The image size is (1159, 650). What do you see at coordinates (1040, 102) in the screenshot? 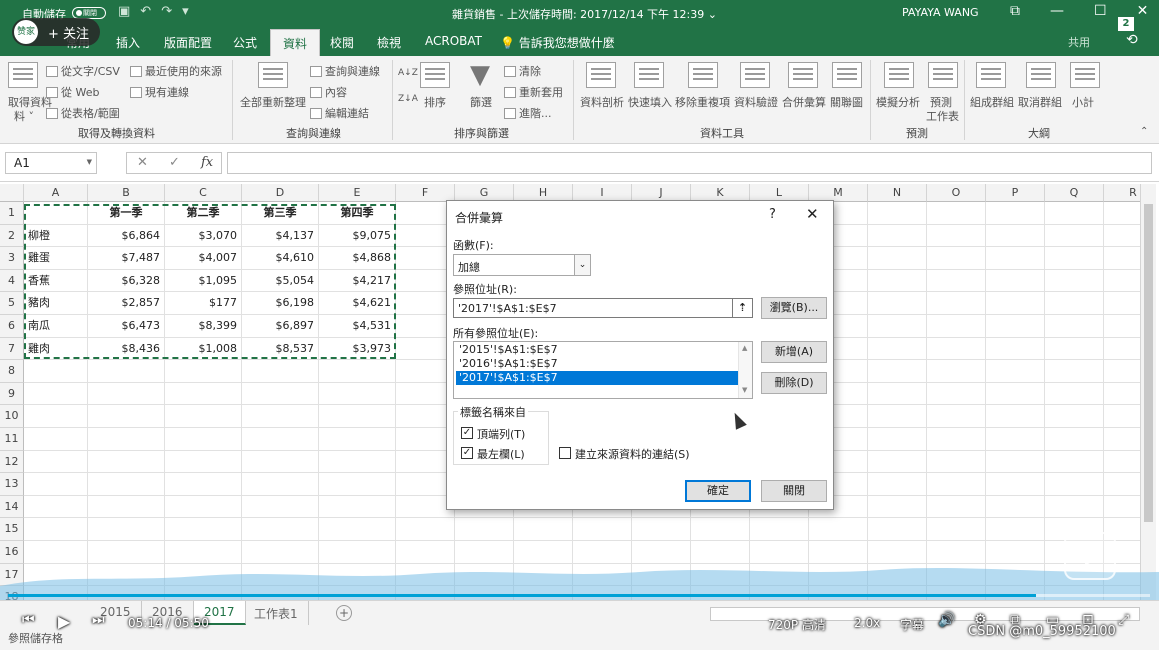
I see `ungroup-button: 取消群組` at bounding box center [1040, 102].